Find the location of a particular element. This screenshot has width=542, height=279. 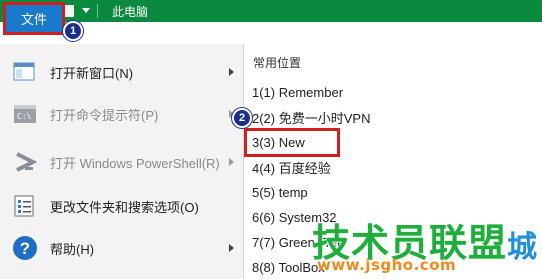

help-icon: ? is located at coordinates (25, 248).